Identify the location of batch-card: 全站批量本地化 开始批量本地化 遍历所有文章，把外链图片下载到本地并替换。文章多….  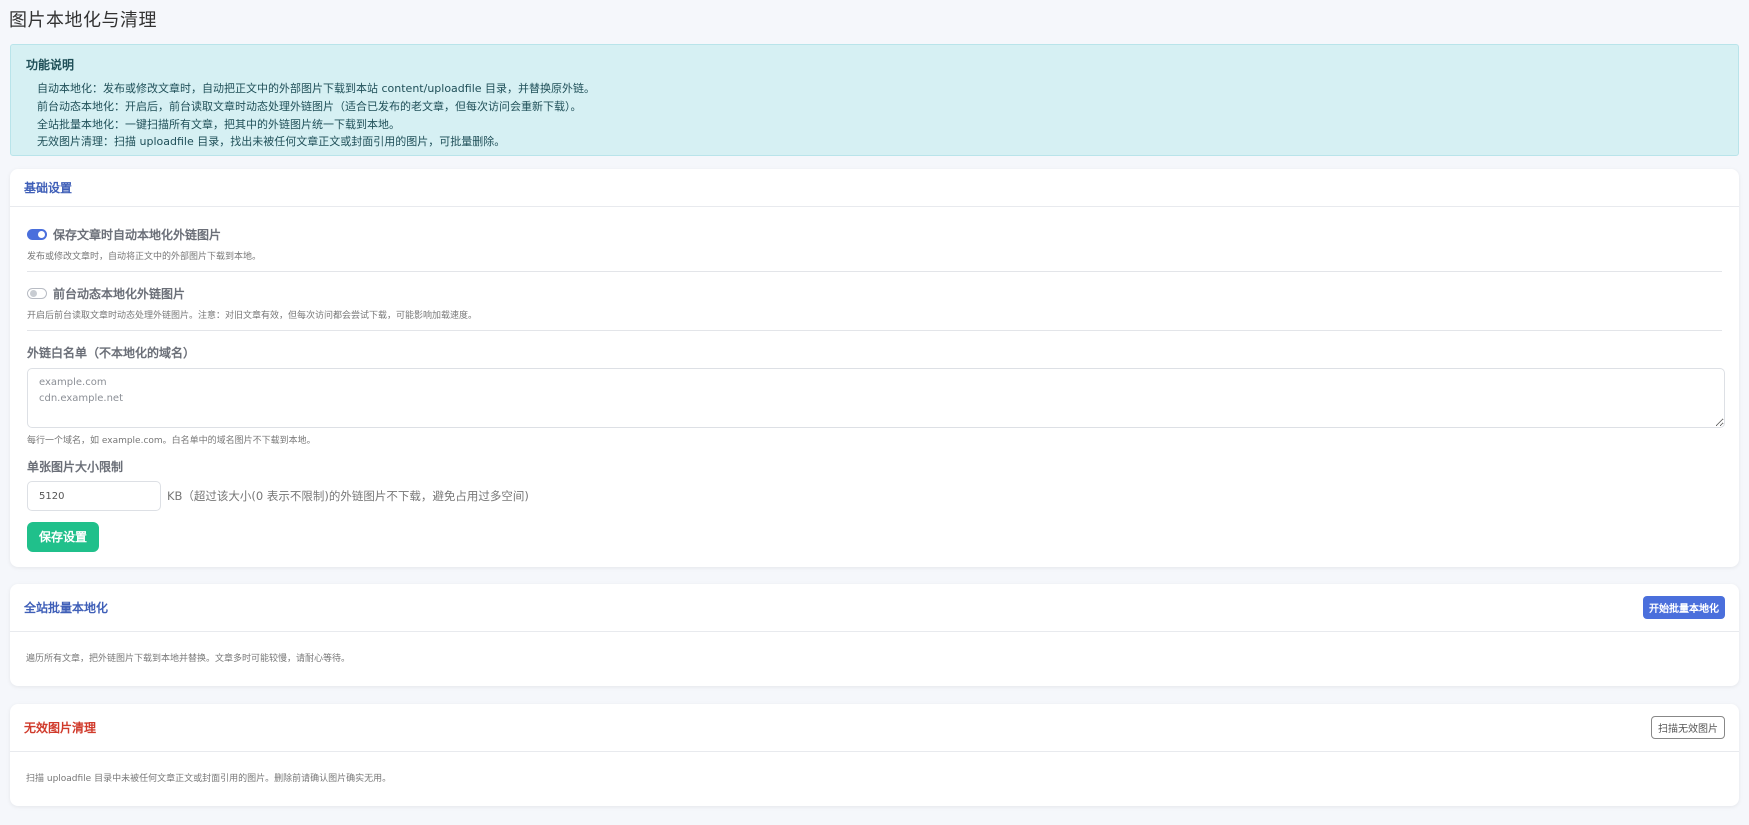
(874, 635).